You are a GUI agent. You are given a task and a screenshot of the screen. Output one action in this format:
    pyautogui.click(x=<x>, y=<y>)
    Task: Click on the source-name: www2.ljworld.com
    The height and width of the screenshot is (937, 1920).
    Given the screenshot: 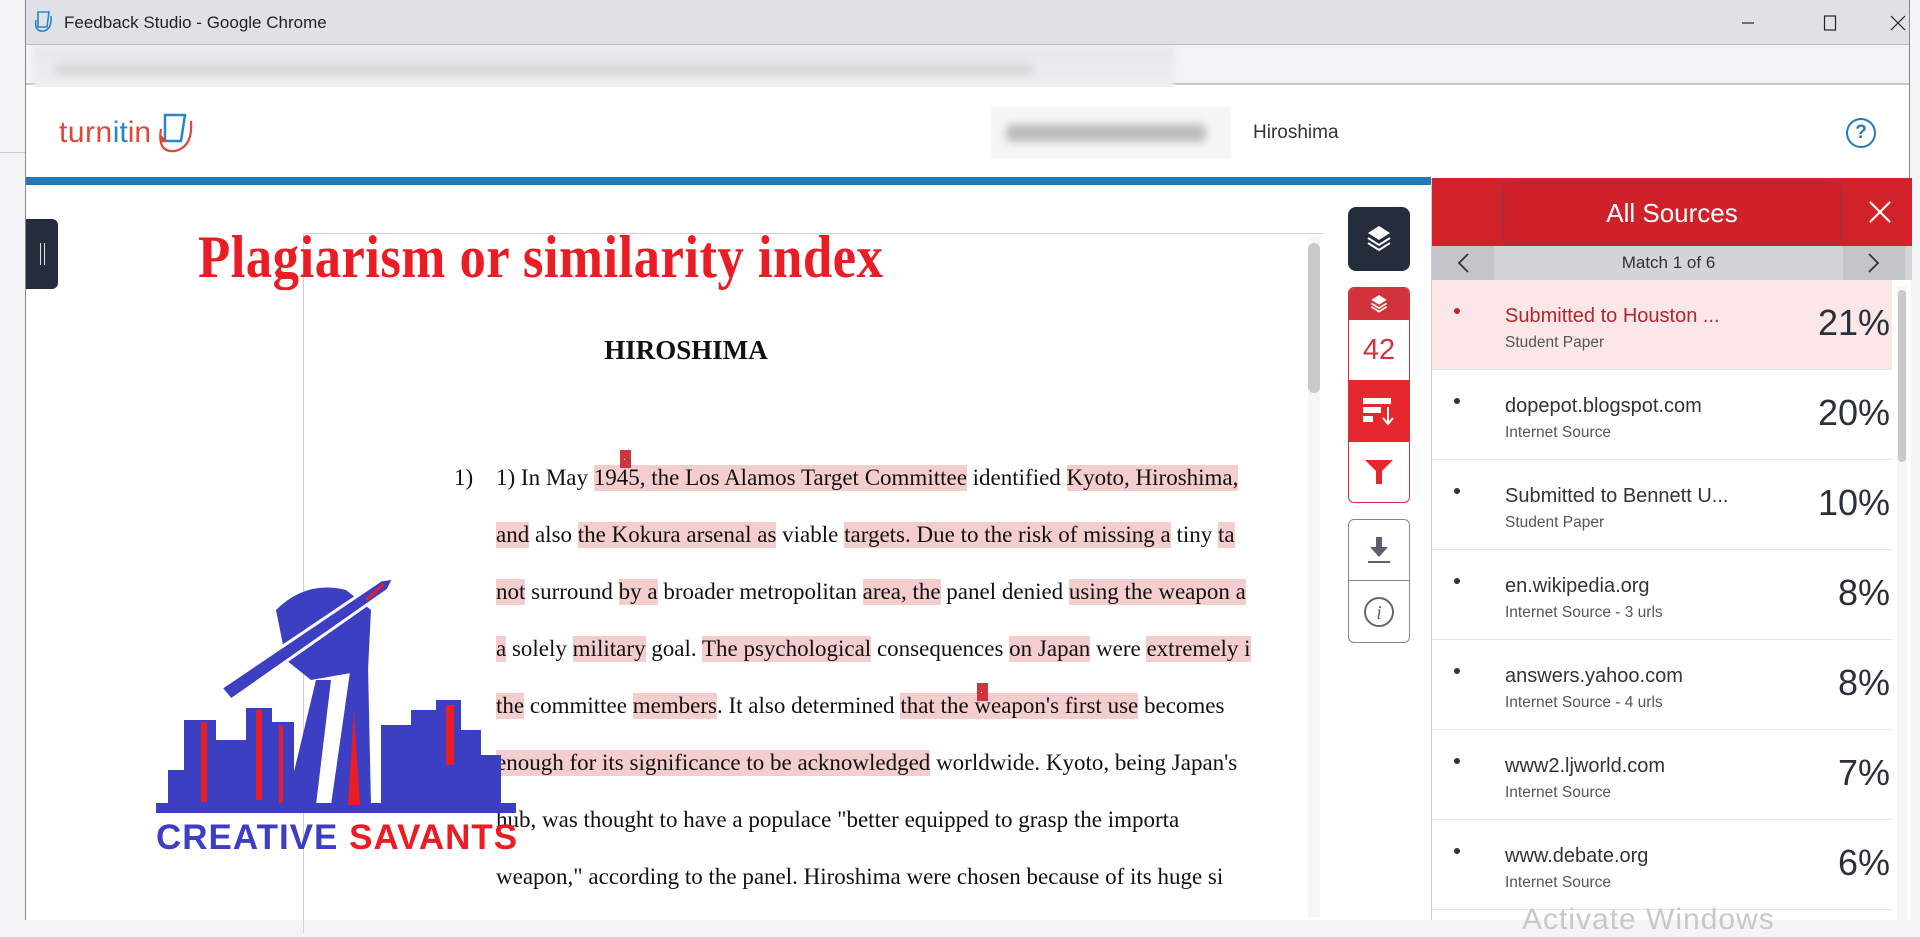 What is the action you would take?
    pyautogui.click(x=1585, y=766)
    